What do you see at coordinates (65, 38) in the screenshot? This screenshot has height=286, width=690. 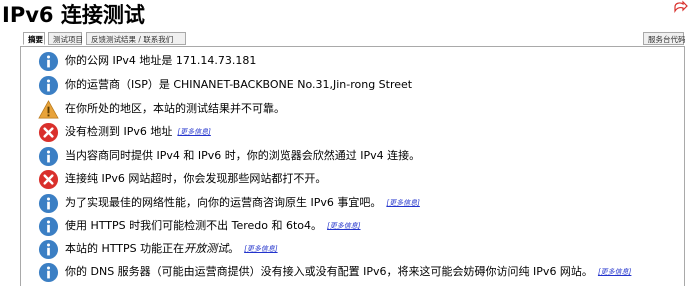 I see `tab-tests: 测试项目` at bounding box center [65, 38].